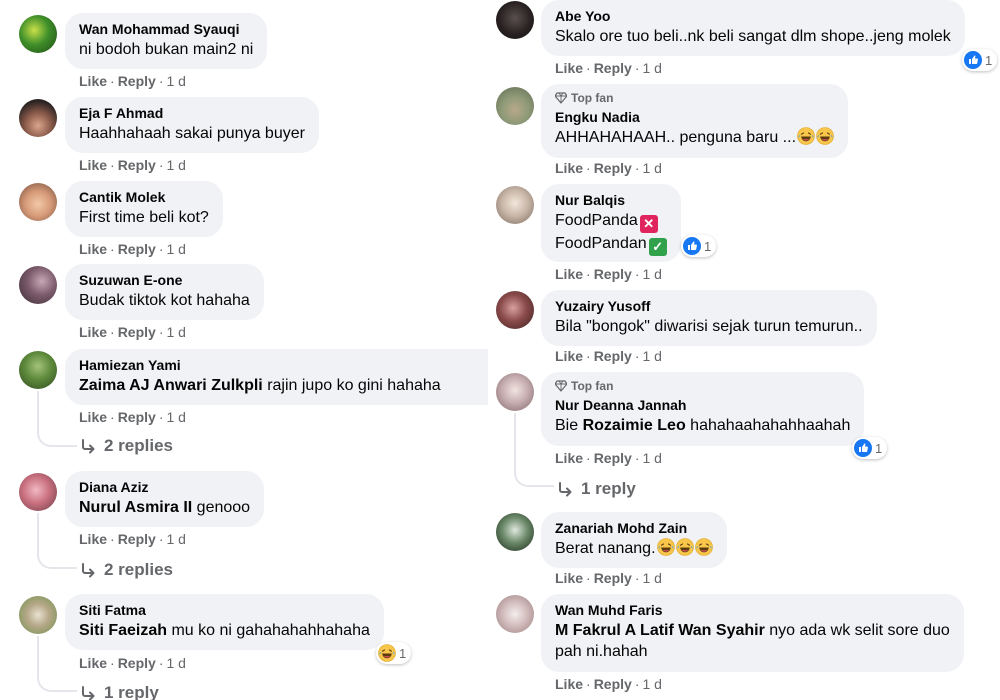 The width and height of the screenshot is (1000, 700). What do you see at coordinates (144, 209) in the screenshot?
I see `comment-bubble: Cantik Molek First time beli kot?` at bounding box center [144, 209].